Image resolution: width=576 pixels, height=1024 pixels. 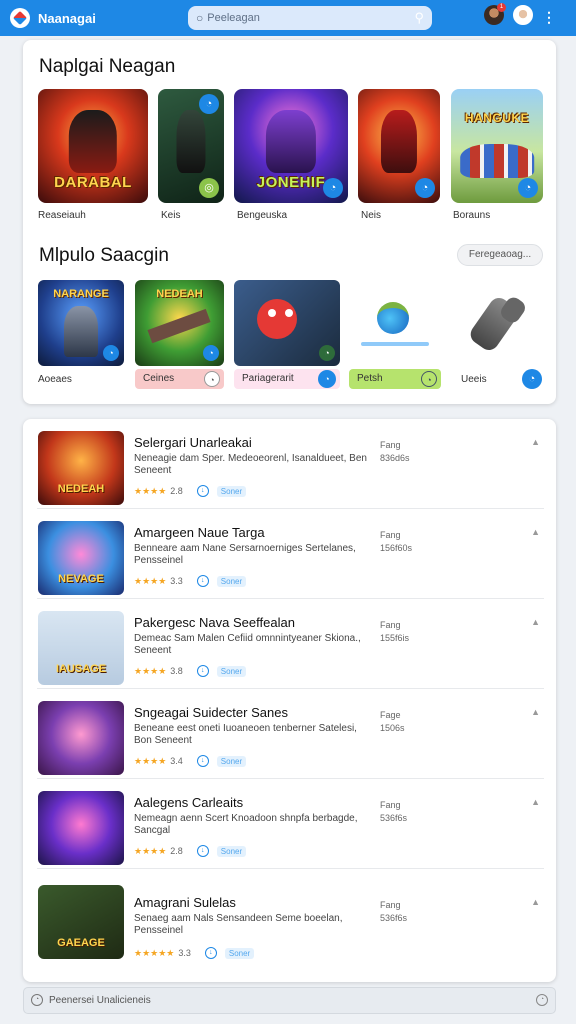 What do you see at coordinates (393, 318) in the screenshot?
I see `pin-icon` at bounding box center [393, 318].